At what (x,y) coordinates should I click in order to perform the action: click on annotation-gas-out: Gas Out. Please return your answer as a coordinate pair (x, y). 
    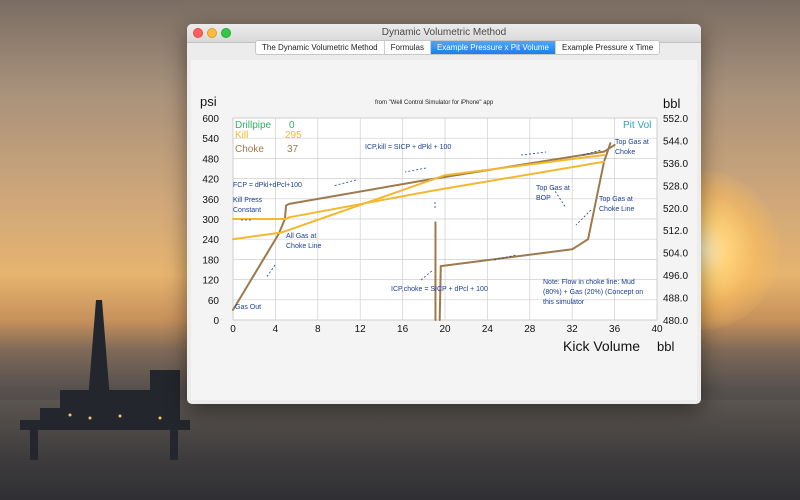
    Looking at the image, I should click on (248, 307).